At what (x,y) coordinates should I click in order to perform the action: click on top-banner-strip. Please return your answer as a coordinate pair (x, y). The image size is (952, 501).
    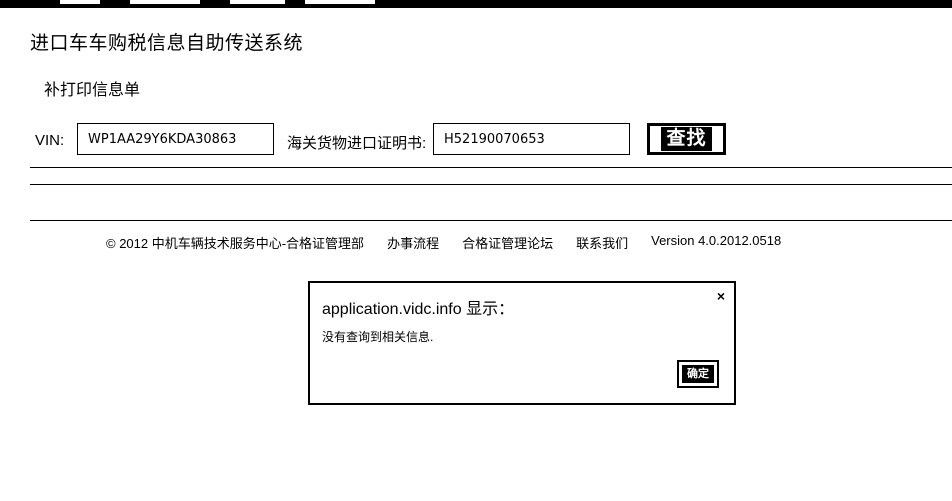
    Looking at the image, I should click on (476, 4).